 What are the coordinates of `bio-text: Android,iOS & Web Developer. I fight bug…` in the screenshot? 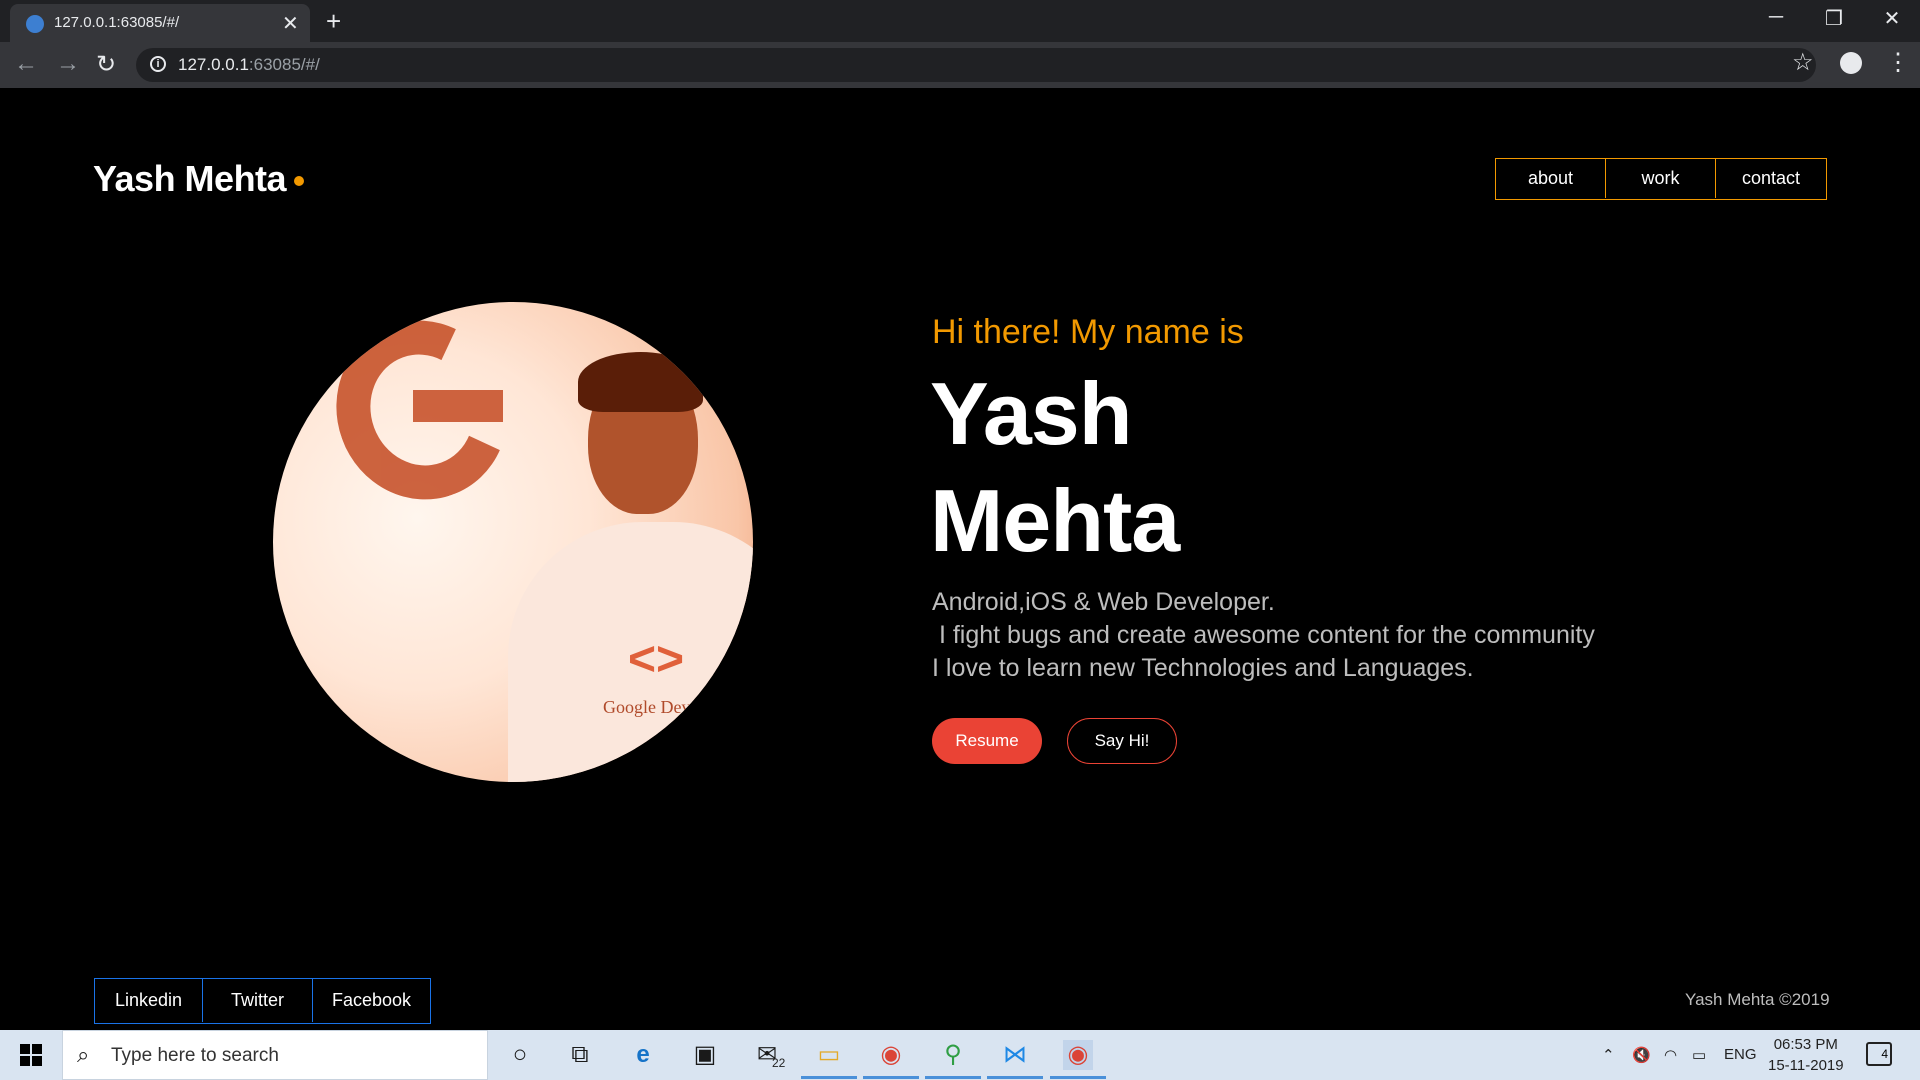 It's located at (1263, 635).